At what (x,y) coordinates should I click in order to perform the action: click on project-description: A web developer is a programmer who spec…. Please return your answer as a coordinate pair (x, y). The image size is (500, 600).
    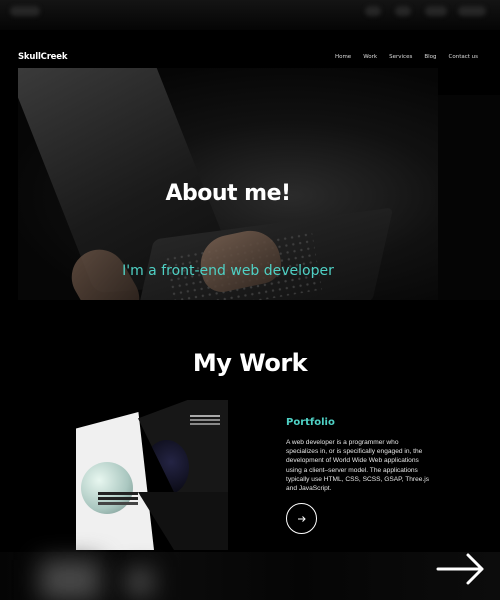
    Looking at the image, I should click on (358, 466).